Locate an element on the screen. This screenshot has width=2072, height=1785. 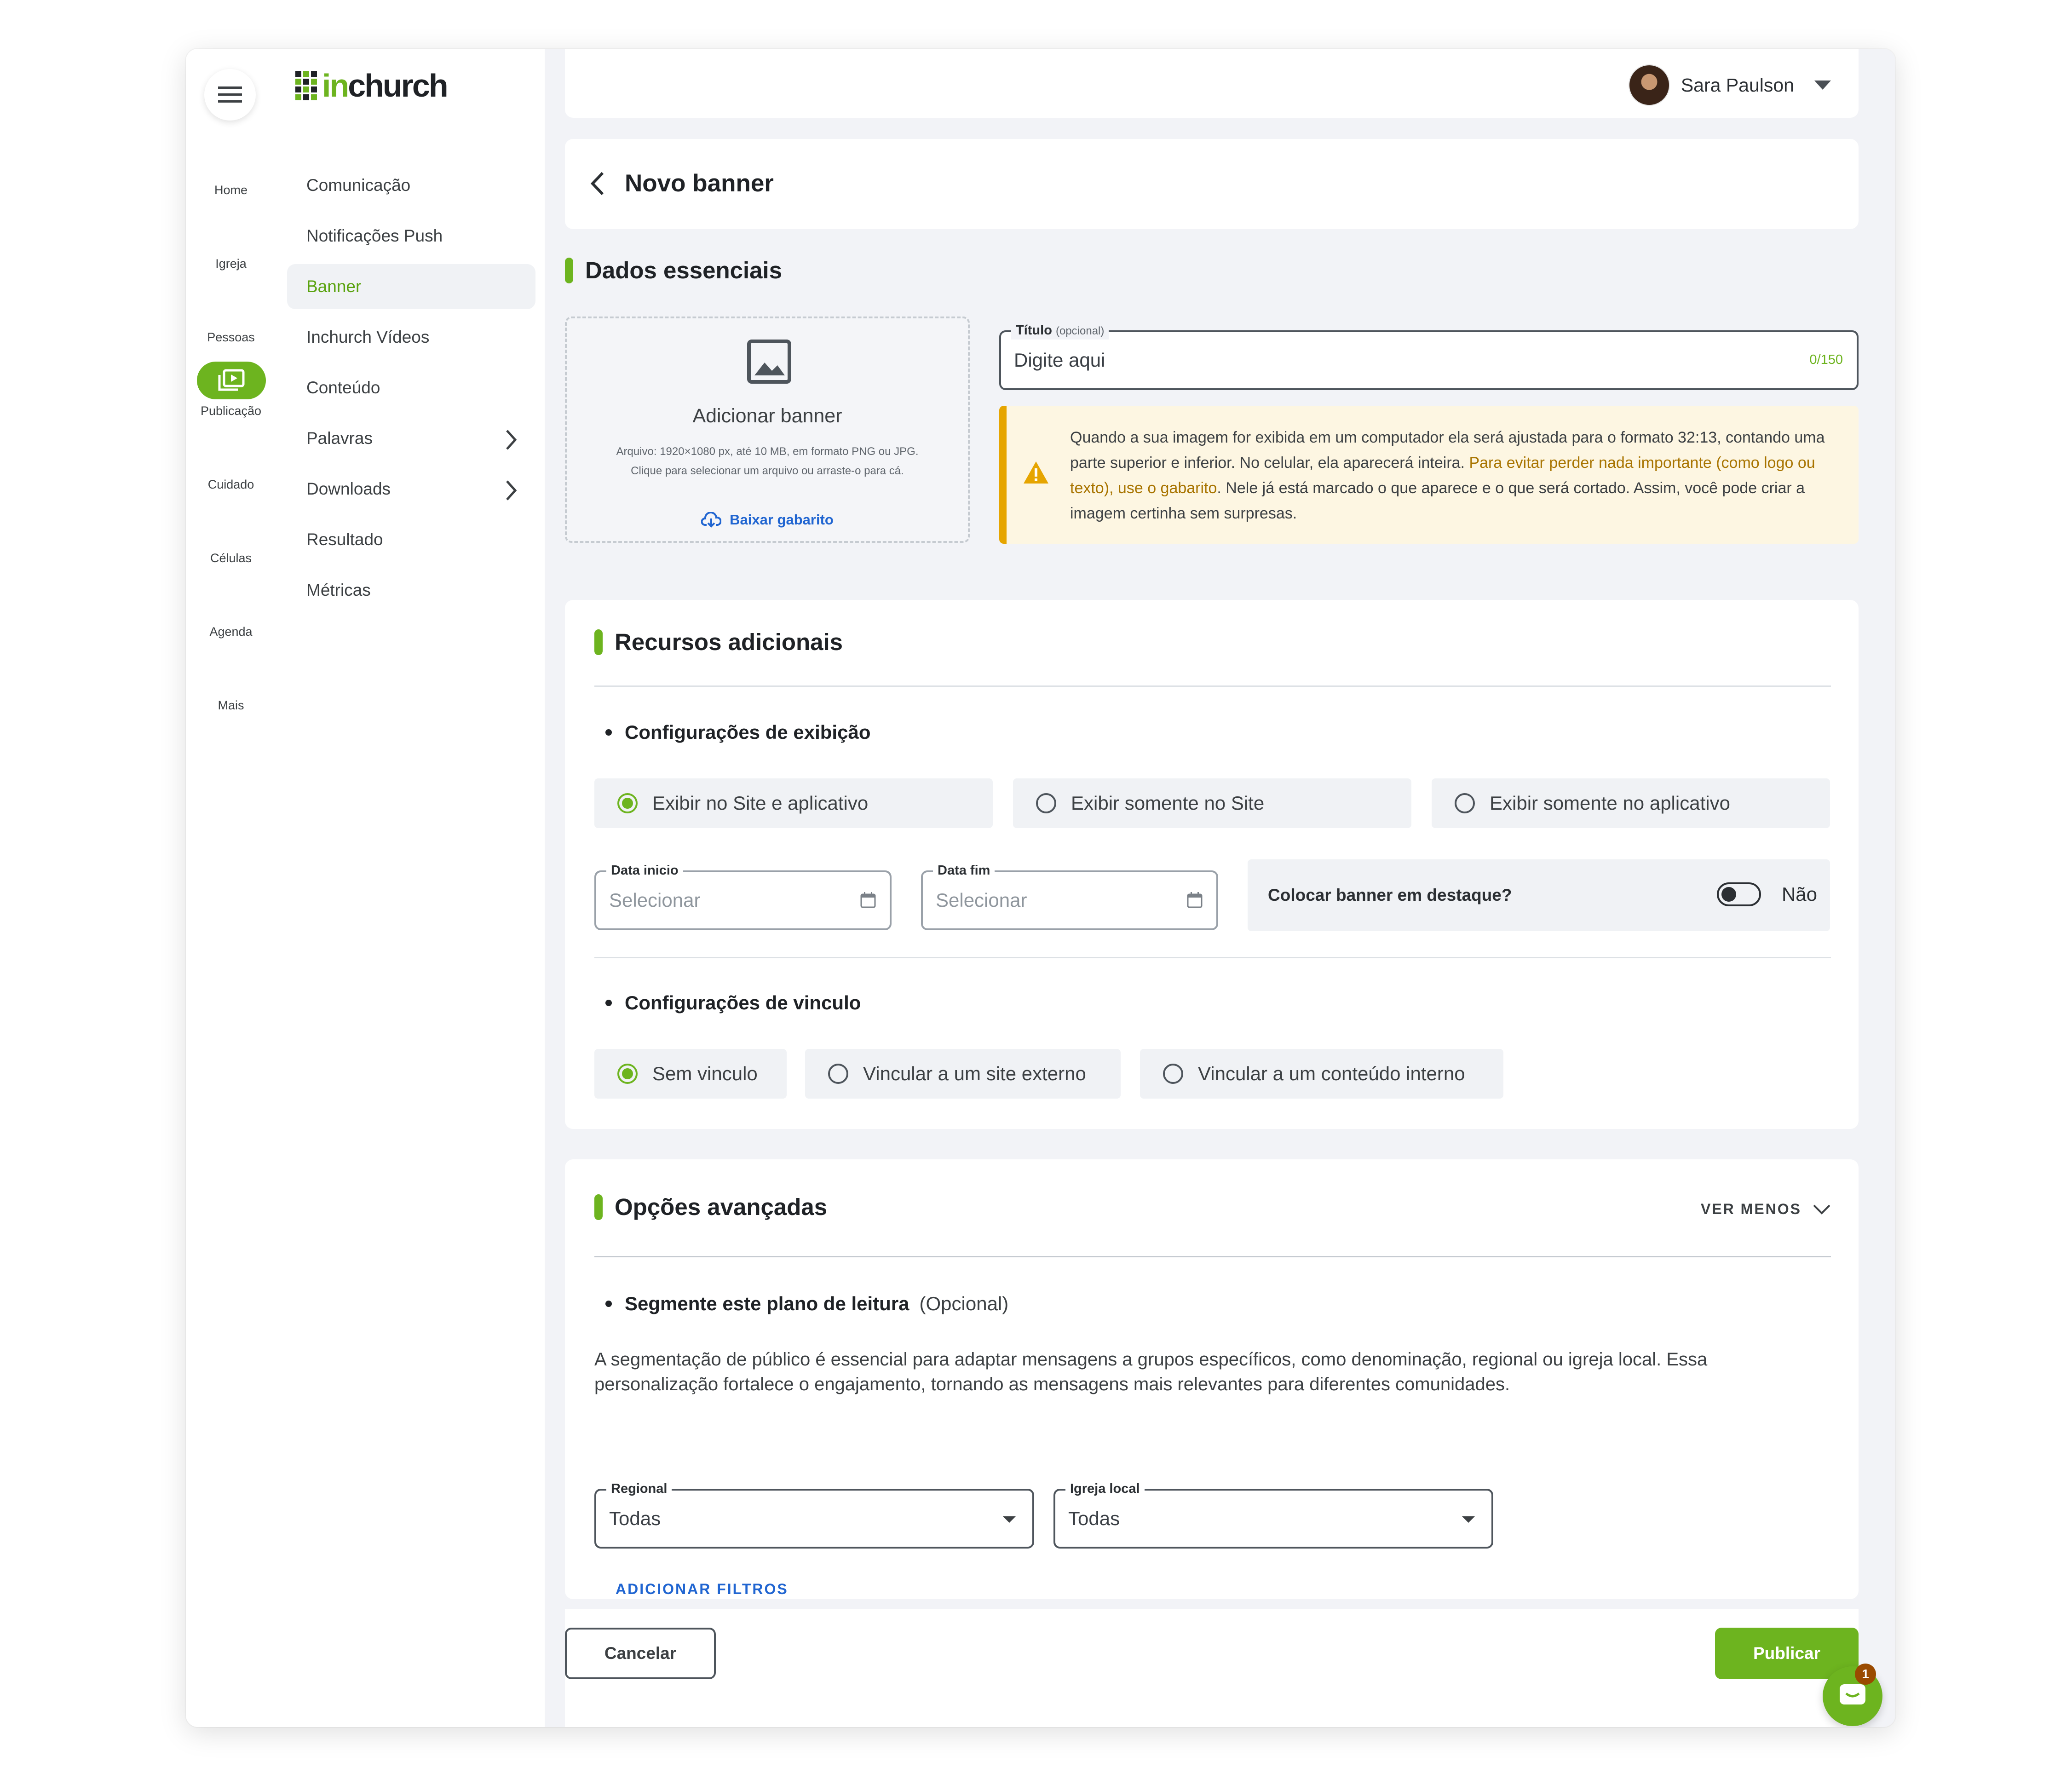
sidebar-item-comunicacao: Comunicação is located at coordinates (411, 185).